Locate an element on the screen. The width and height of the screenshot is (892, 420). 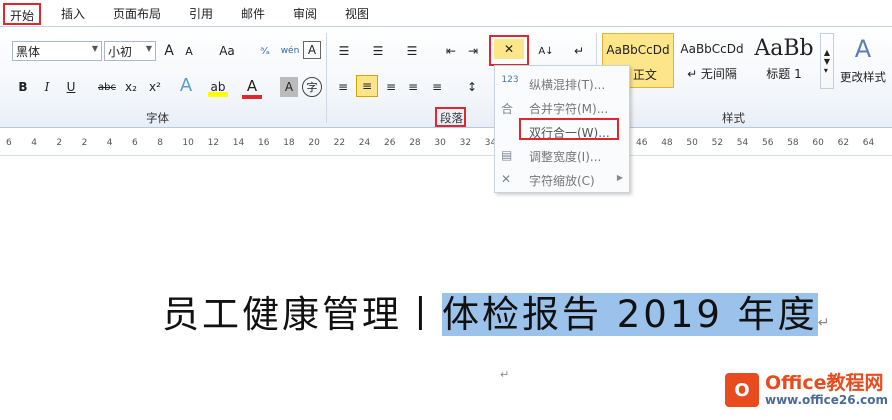
title-selected-text: 体检报告 2019 年度 is located at coordinates (630, 314).